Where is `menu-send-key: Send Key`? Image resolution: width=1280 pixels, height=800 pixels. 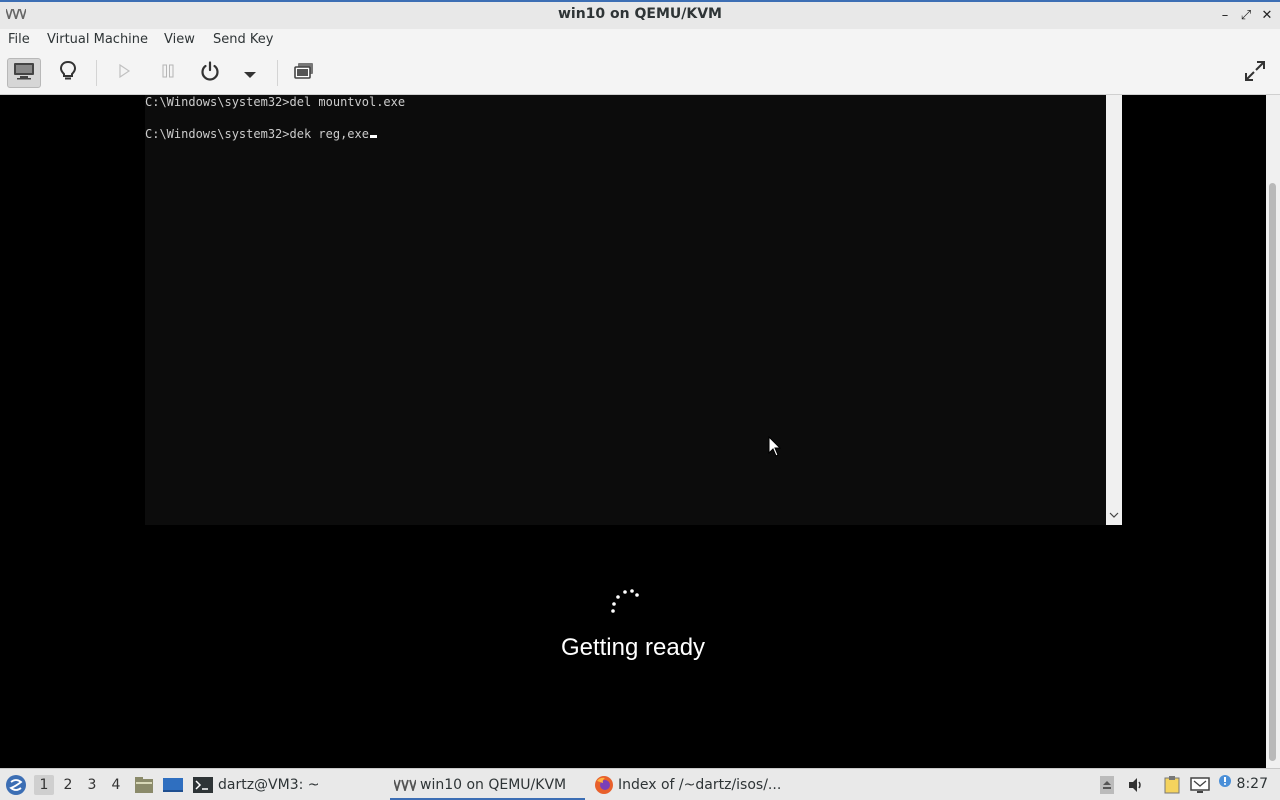 menu-send-key: Send Key is located at coordinates (243, 39).